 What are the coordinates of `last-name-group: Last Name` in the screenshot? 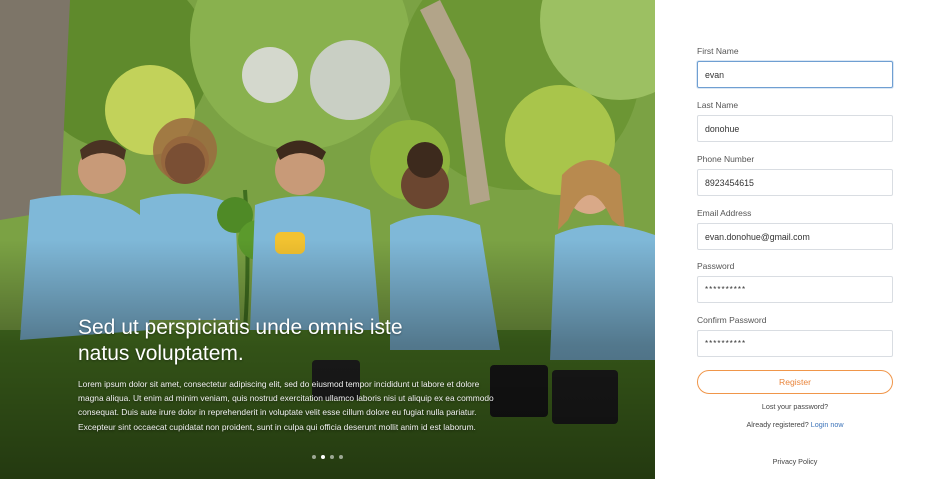 It's located at (795, 121).